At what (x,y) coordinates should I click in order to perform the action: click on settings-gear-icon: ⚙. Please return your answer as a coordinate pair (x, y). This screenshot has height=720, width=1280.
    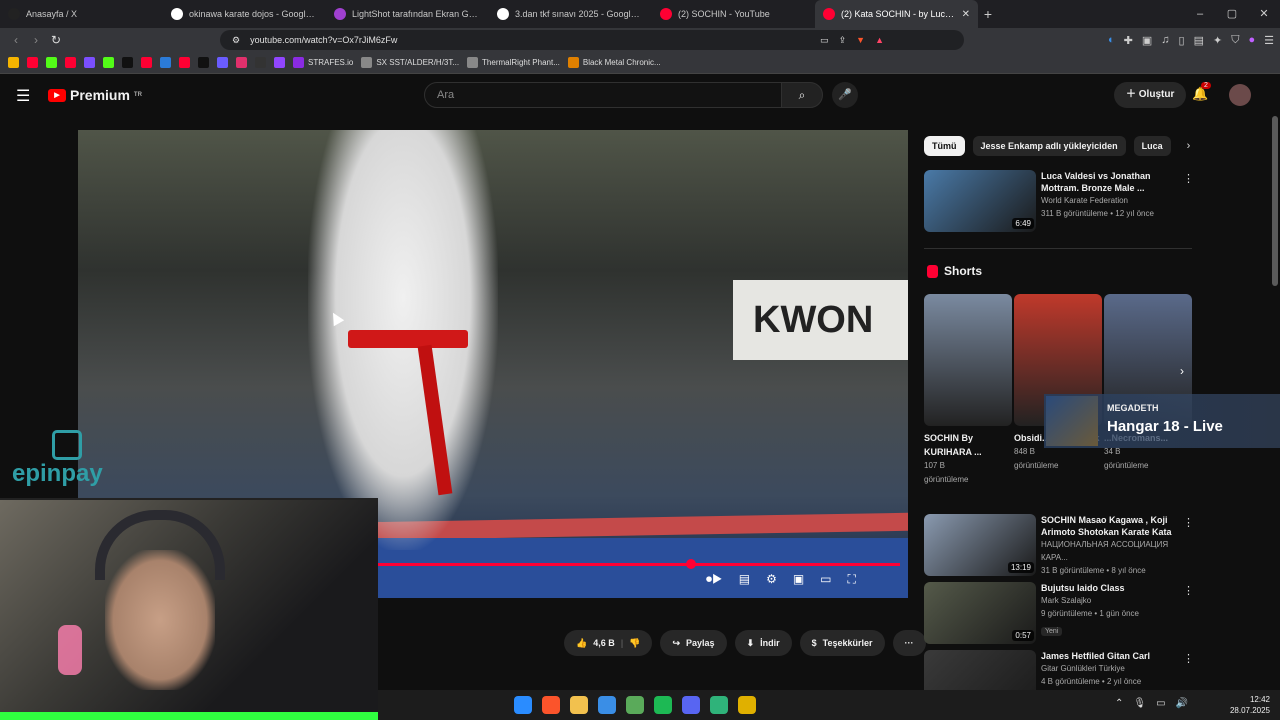
    Looking at the image, I should click on (771, 579).